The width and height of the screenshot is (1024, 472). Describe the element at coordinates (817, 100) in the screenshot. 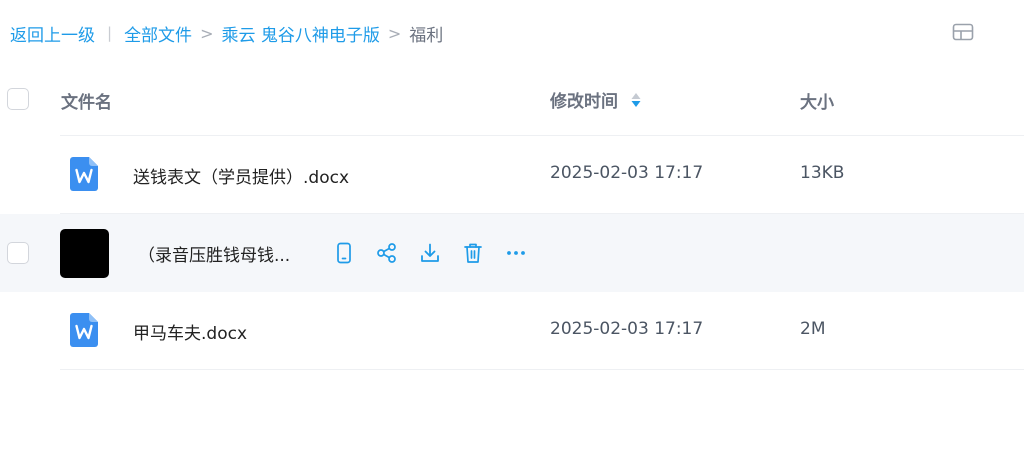

I see `column-header-size: 大小` at that location.